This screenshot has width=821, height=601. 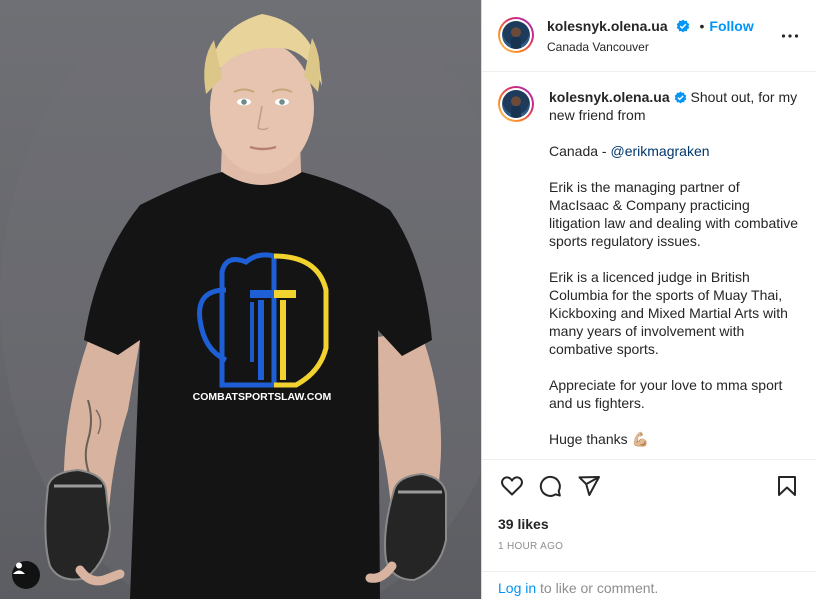 I want to click on page-edge, so click(x=818, y=299).